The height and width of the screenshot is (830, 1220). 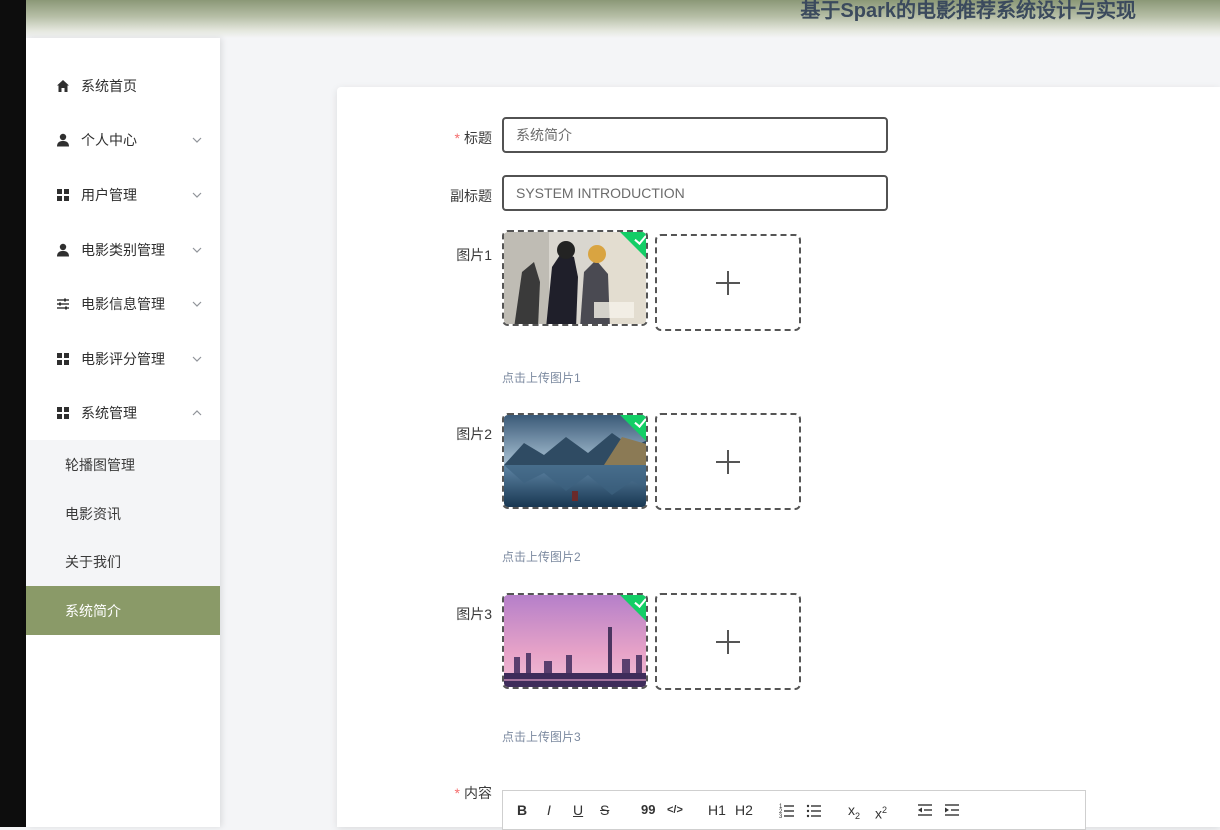 What do you see at coordinates (197, 413) in the screenshot?
I see `chevron-up-icon` at bounding box center [197, 413].